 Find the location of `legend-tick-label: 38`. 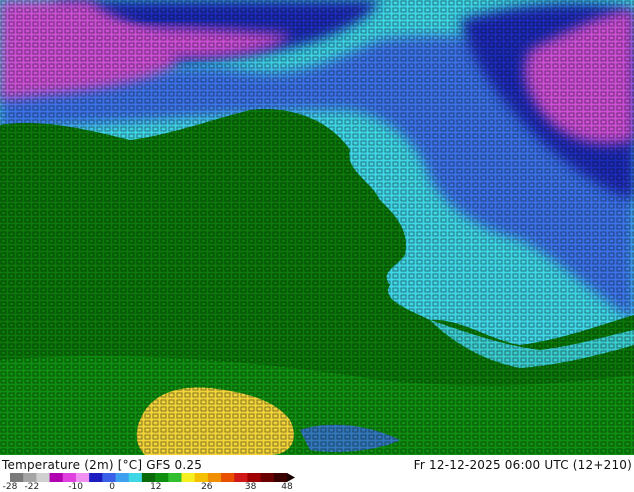

legend-tick-label: 38 is located at coordinates (250, 487).